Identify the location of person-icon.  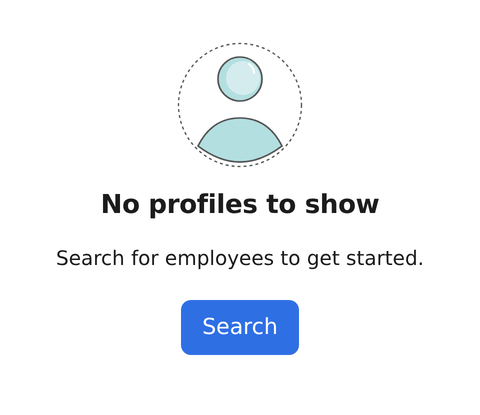
(240, 105).